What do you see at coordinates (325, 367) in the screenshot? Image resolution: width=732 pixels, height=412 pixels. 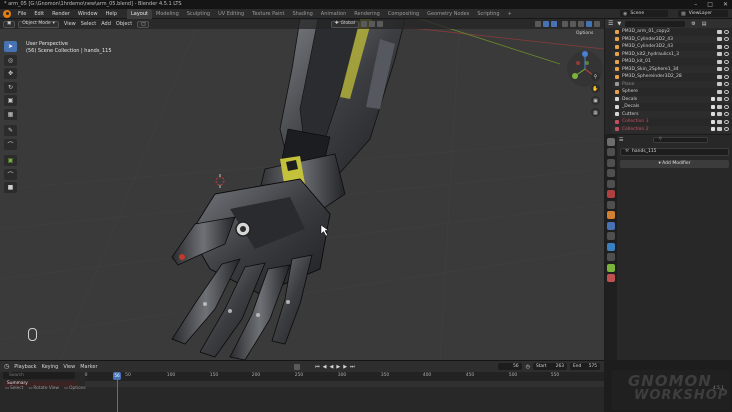 I see `prev-key-icon: ◀` at bounding box center [325, 367].